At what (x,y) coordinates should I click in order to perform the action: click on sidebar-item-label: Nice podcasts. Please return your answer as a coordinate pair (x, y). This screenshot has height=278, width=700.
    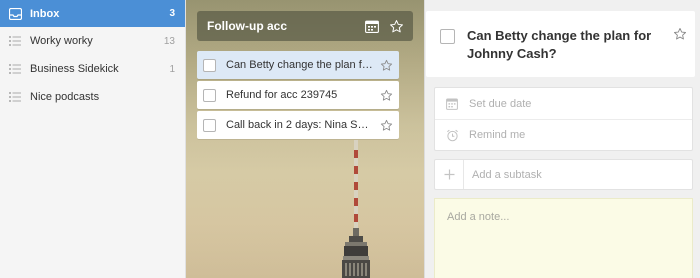
    Looking at the image, I should click on (65, 97).